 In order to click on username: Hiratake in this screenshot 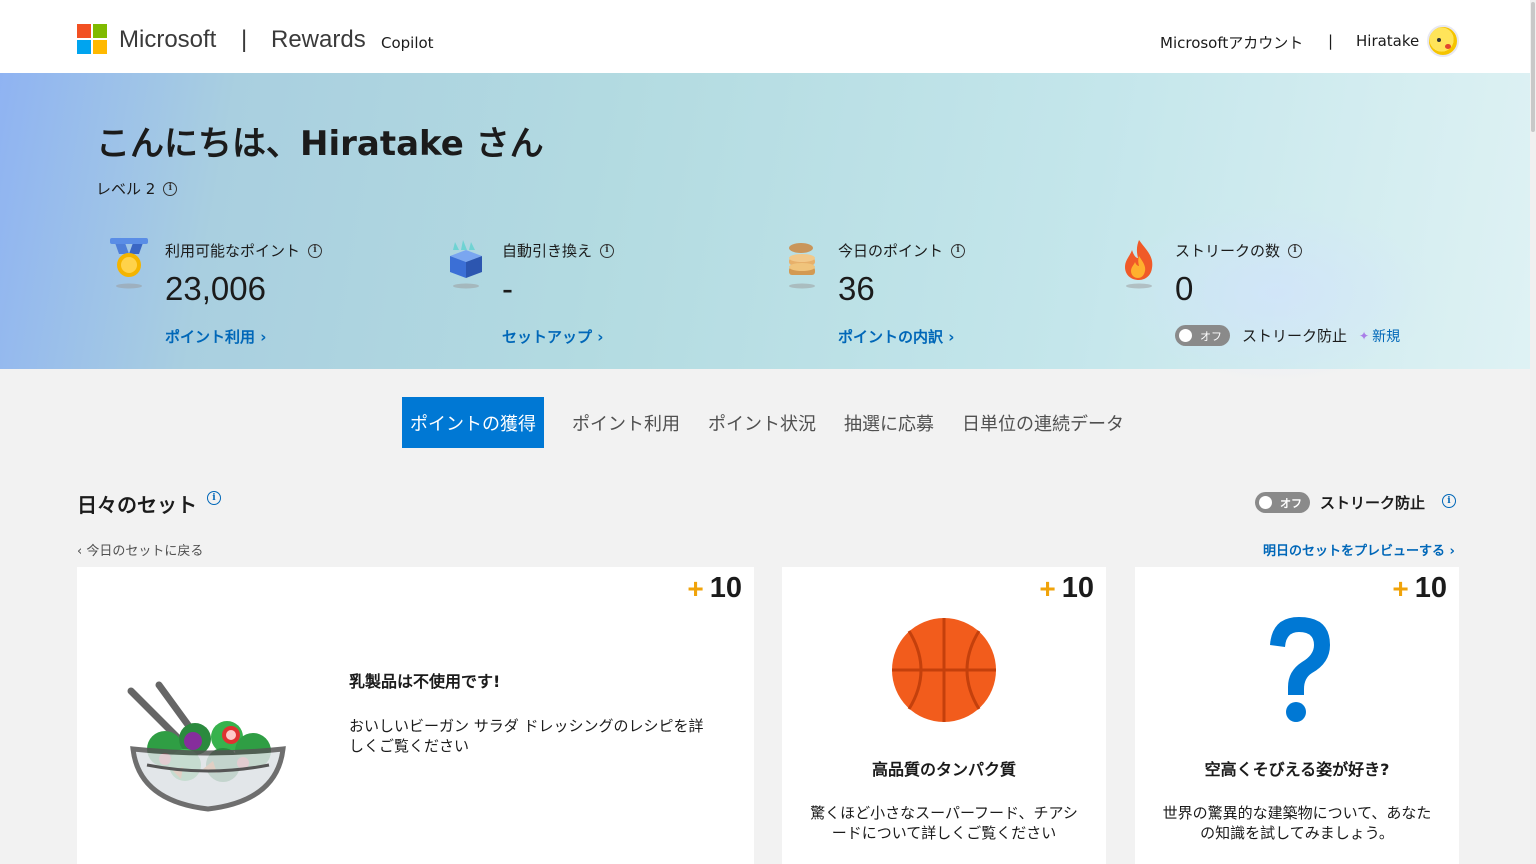, I will do `click(1387, 41)`.